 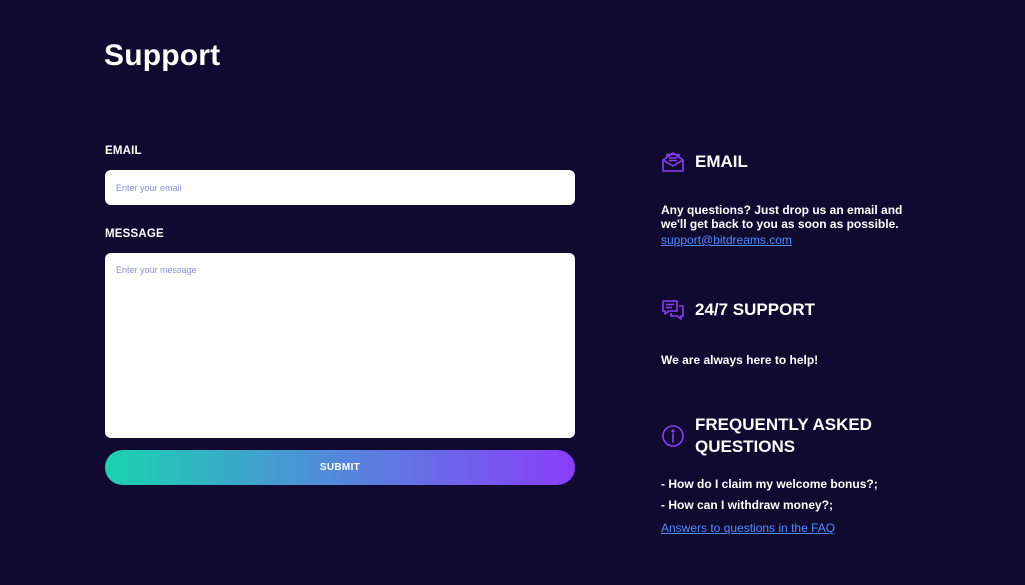 I want to click on support-header: 24/7 SUPPORT, so click(x=811, y=310).